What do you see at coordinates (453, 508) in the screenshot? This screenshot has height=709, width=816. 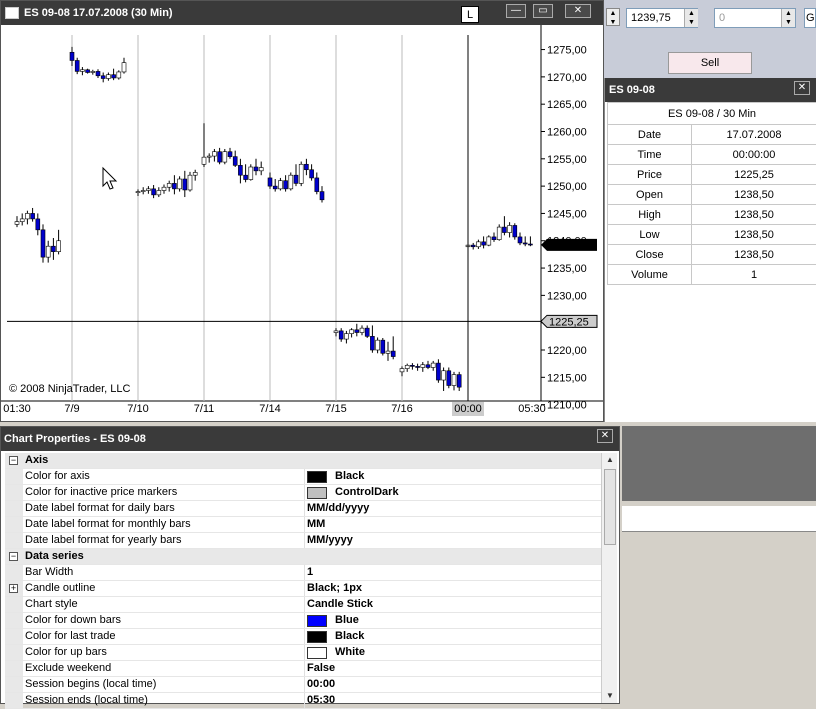 I see `property-value: MM/dd/yyyy` at bounding box center [453, 508].